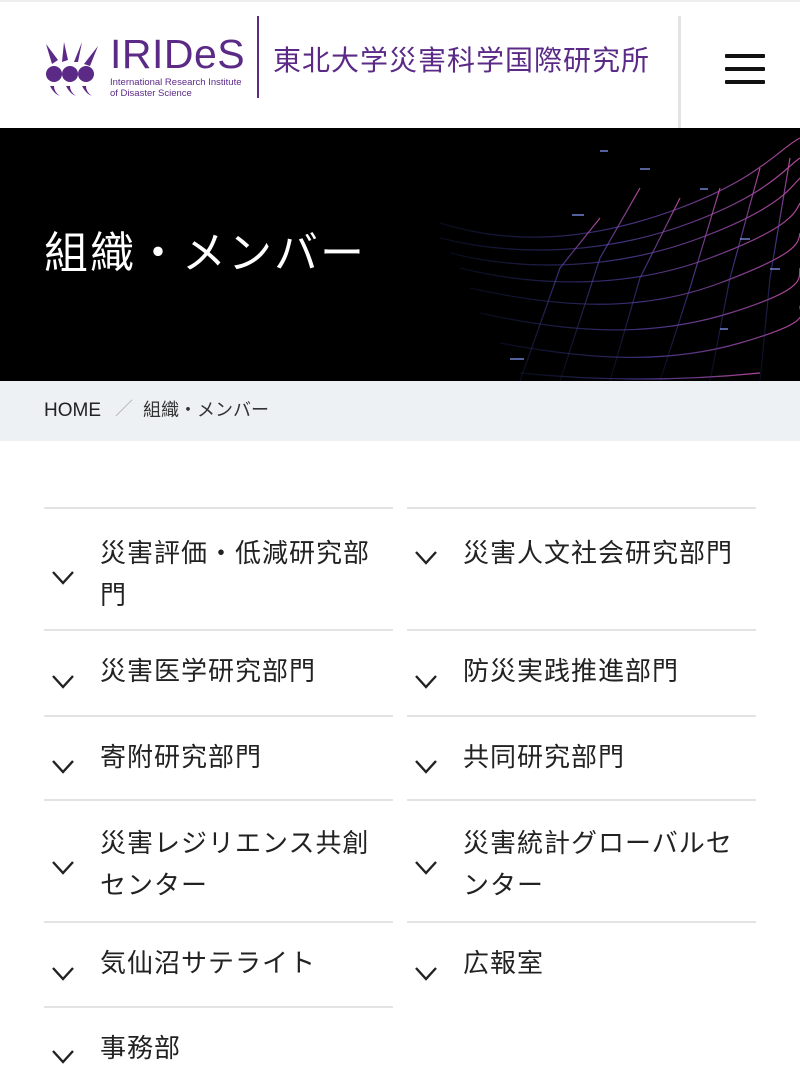 This screenshot has width=800, height=1084. Describe the element at coordinates (235, 865) in the screenshot. I see `department-label: 災害レジリエンス共創センター` at that location.